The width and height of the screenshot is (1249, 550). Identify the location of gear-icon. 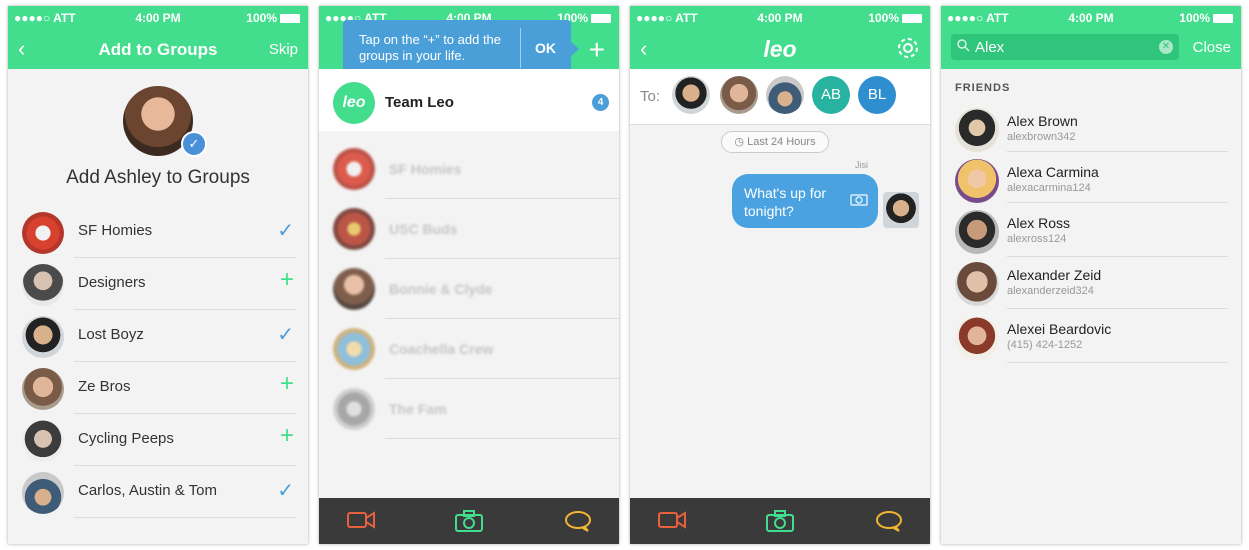
(908, 50).